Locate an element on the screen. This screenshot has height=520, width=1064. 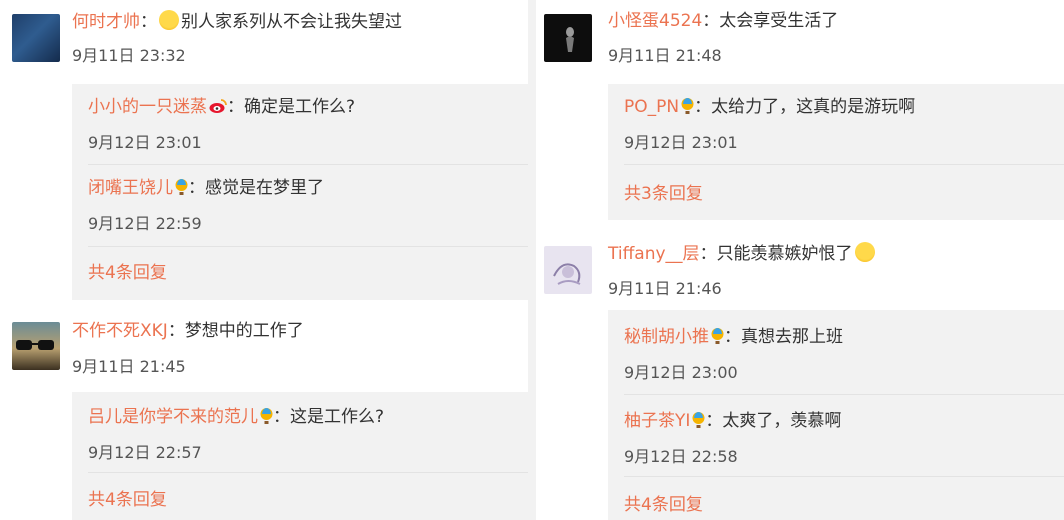
reply-text: 真想去那上班 is located at coordinates (792, 337).